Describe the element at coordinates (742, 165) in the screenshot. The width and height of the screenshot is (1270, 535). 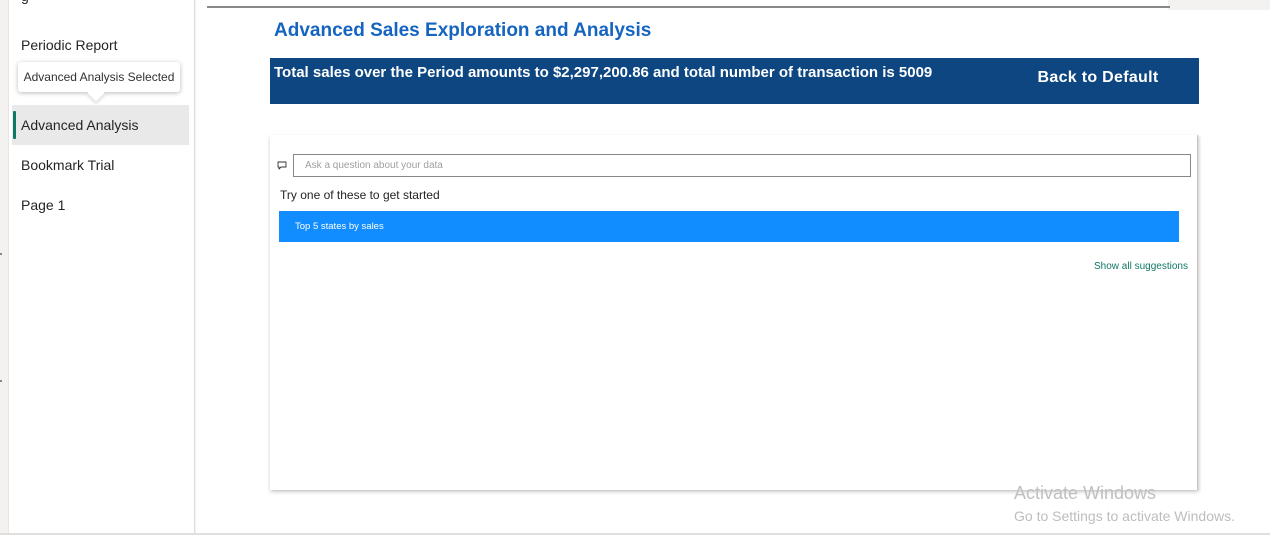
I see `qa-question-input: Ask a question about your data` at that location.